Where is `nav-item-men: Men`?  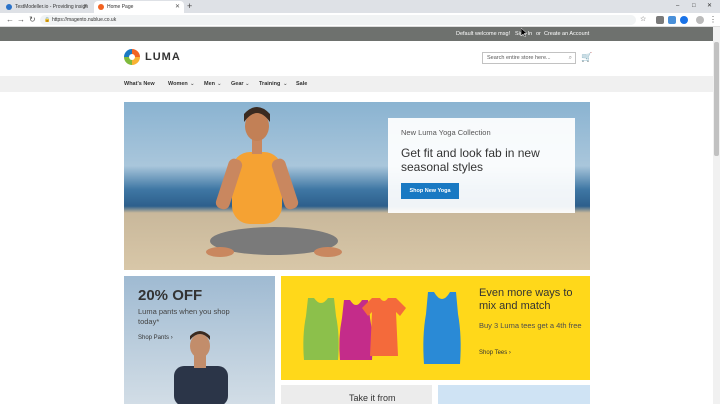
nav-item-men: Men is located at coordinates (209, 84).